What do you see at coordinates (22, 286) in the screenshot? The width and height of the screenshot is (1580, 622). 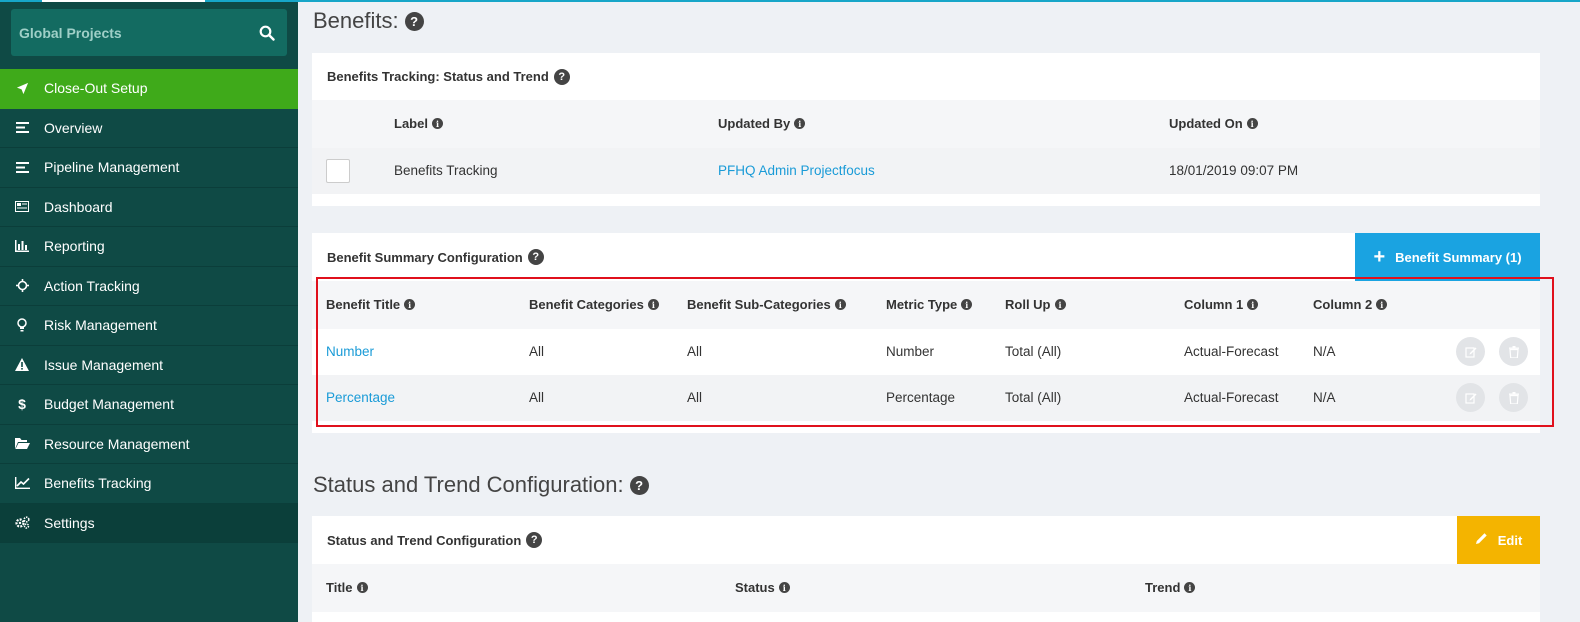 I see `crosshair-icon` at bounding box center [22, 286].